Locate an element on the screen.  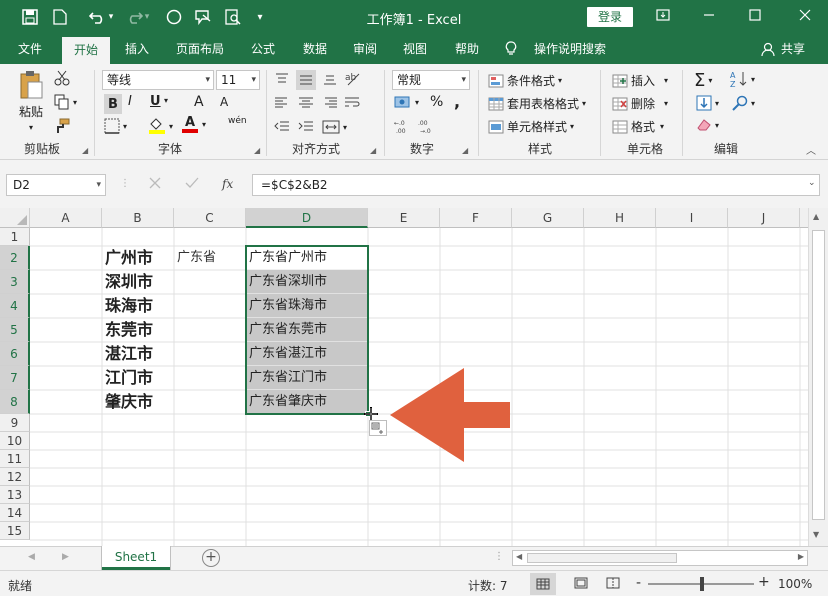
row-header-12: 12 is located at coordinates (15, 477).